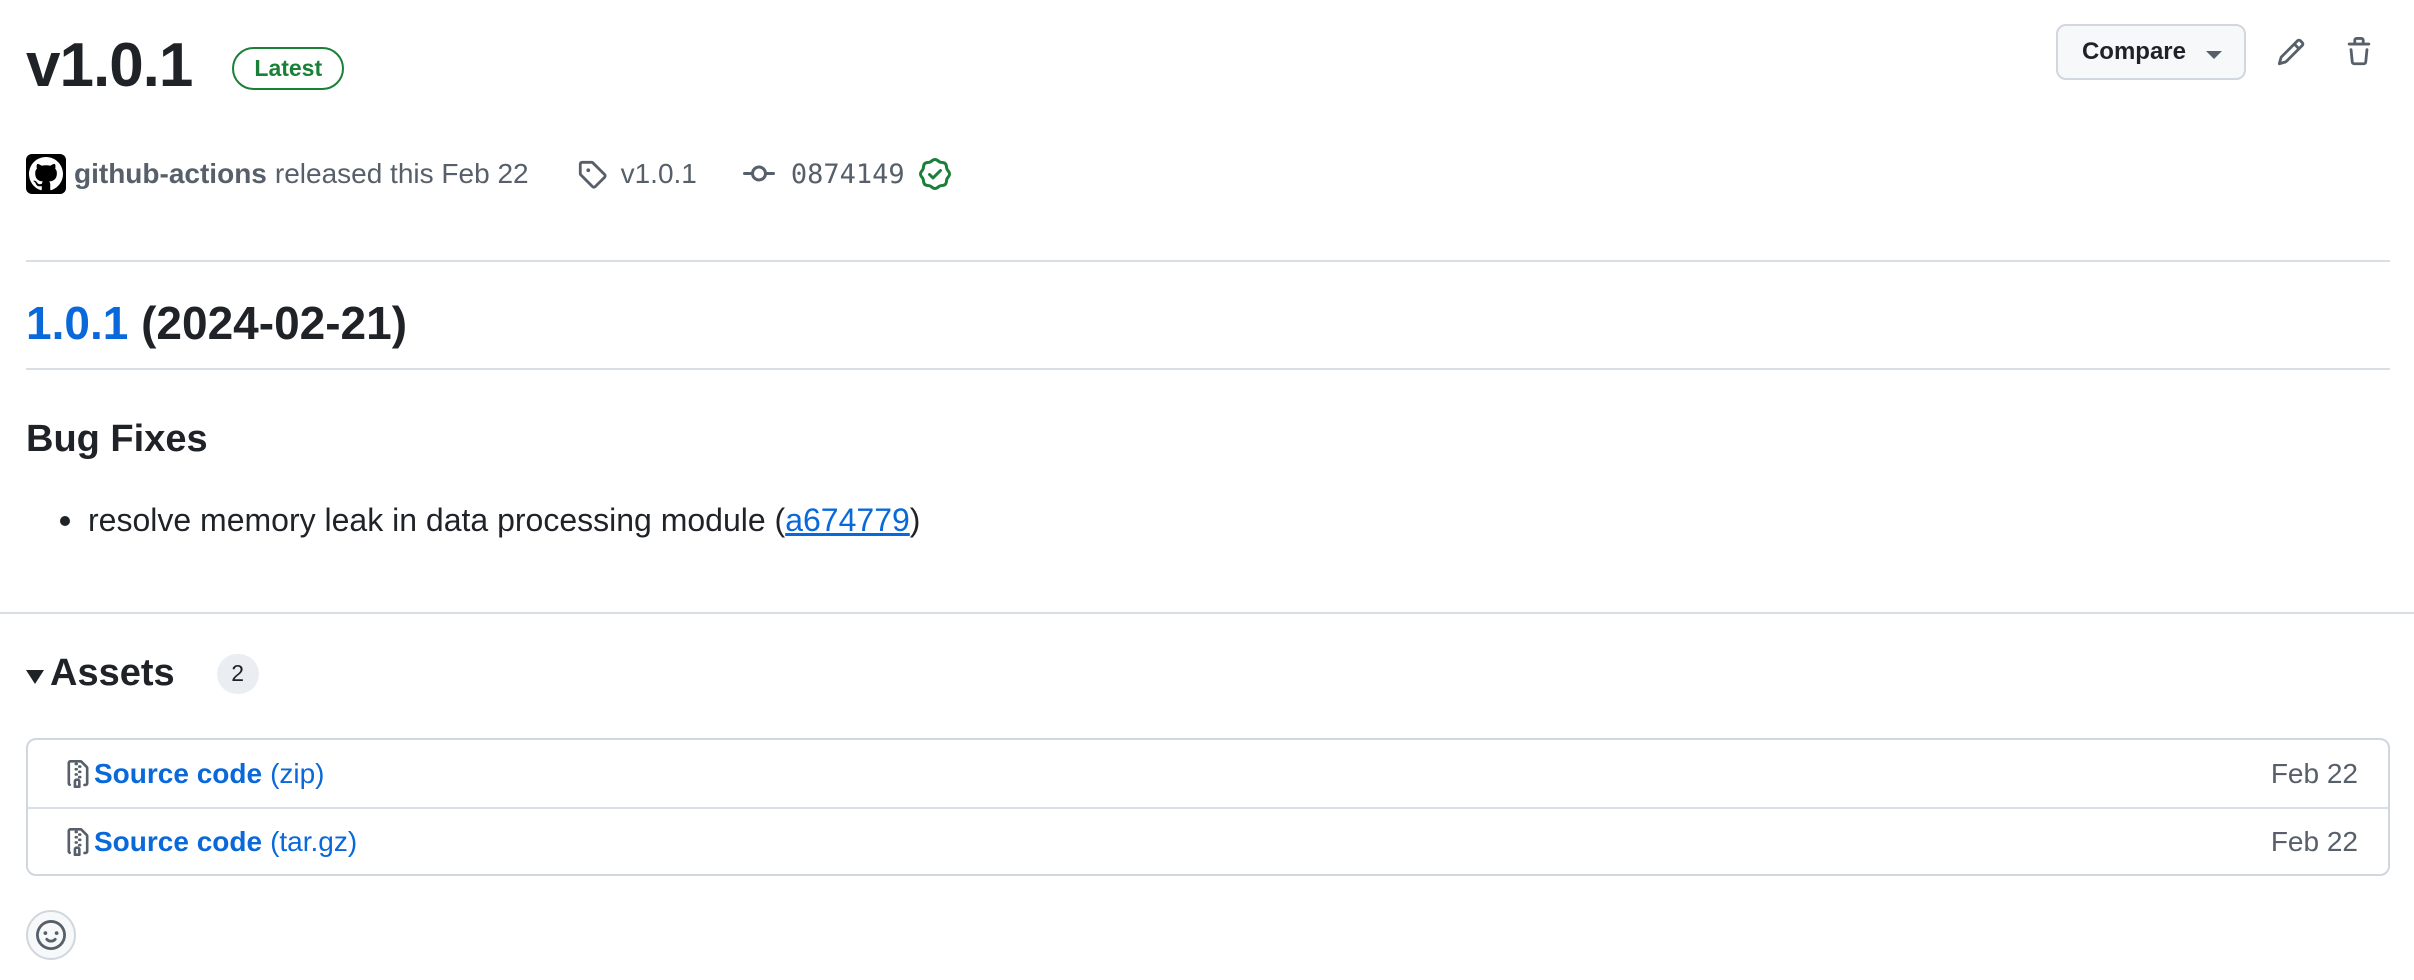 The image size is (2414, 980). I want to click on release-header: v1.0.1 Latest, so click(185, 65).